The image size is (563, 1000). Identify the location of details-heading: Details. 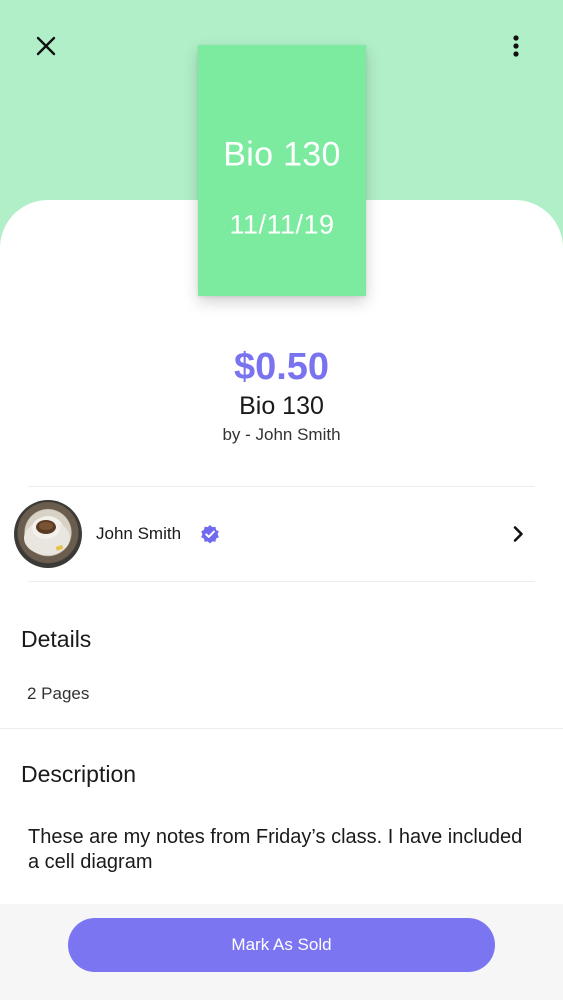
(56, 639).